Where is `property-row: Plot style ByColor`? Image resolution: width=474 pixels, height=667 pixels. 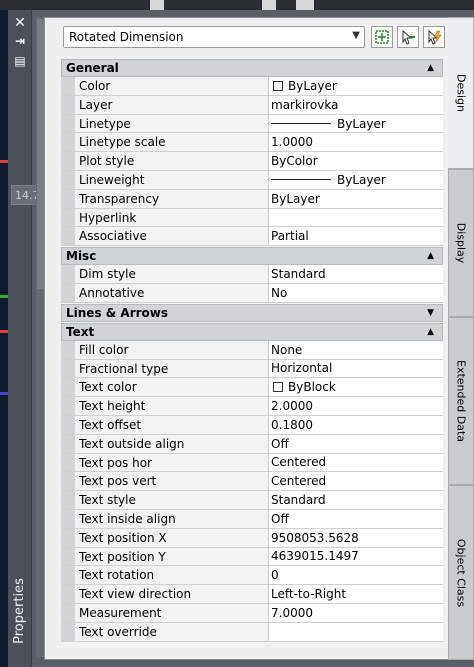 property-row: Plot style ByColor is located at coordinates (252, 161).